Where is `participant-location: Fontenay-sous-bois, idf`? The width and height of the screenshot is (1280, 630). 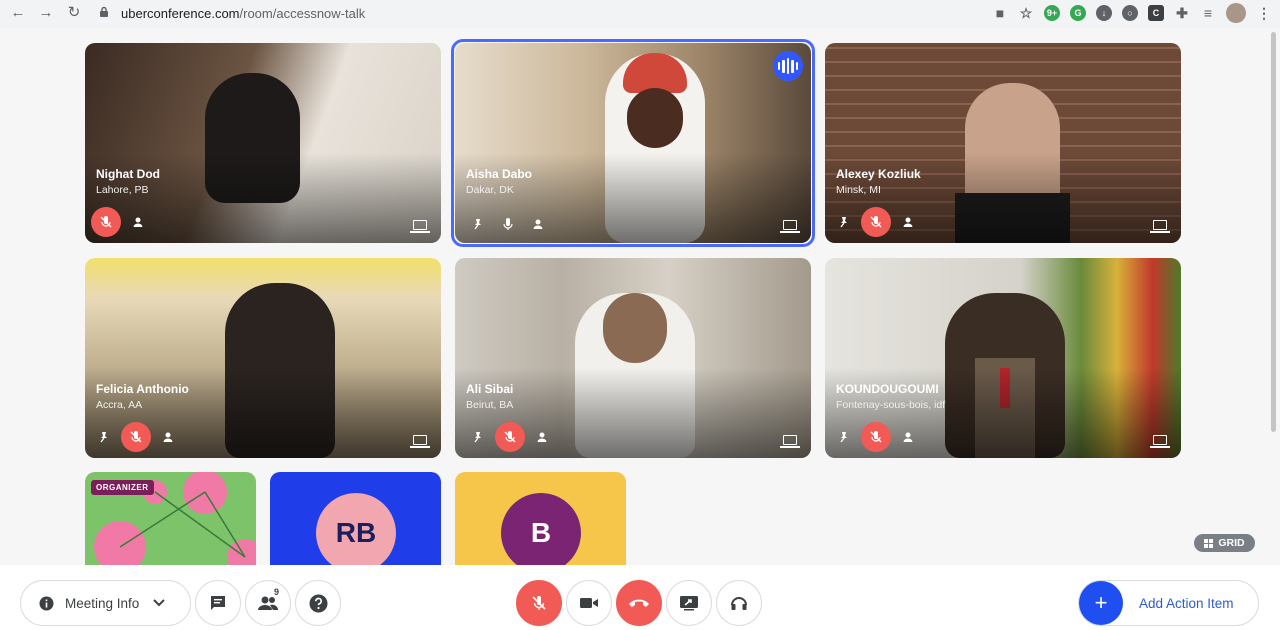 participant-location: Fontenay-sous-bois, idf is located at coordinates (891, 405).